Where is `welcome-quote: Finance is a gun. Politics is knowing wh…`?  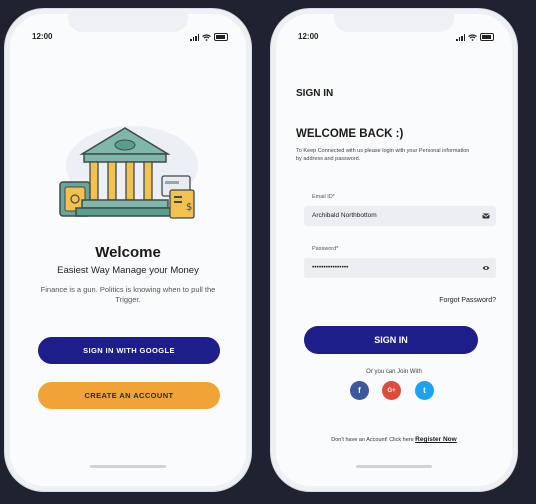
welcome-quote: Finance is a gun. Politics is knowing wh… is located at coordinates (128, 294).